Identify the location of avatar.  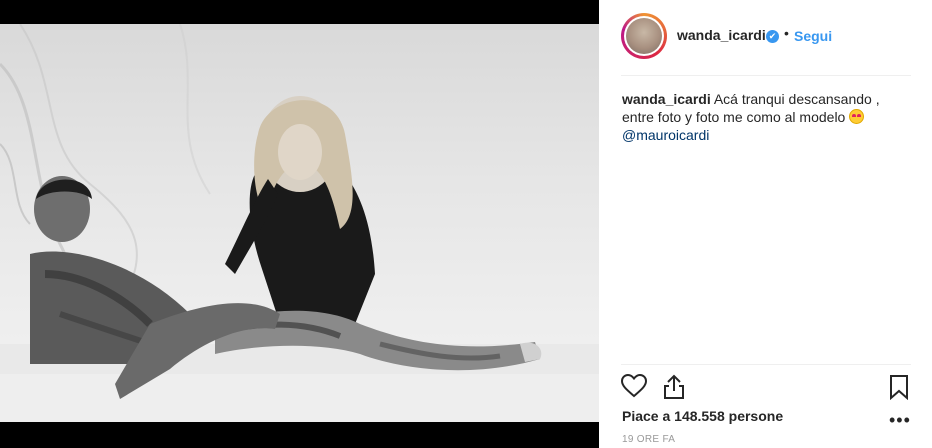
(644, 36).